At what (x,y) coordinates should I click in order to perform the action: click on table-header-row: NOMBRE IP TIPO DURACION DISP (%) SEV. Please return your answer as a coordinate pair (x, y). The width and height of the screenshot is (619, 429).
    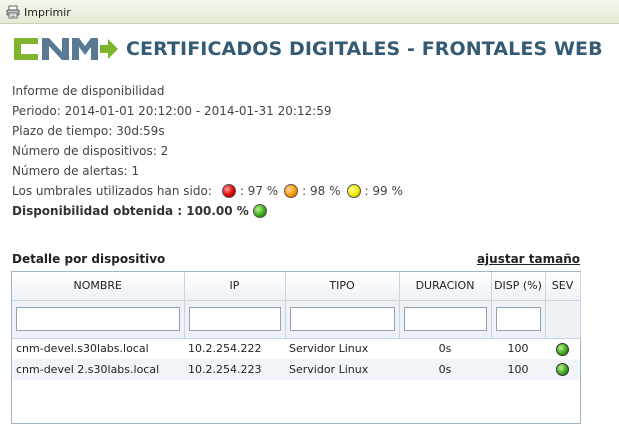
    Looking at the image, I should click on (296, 286).